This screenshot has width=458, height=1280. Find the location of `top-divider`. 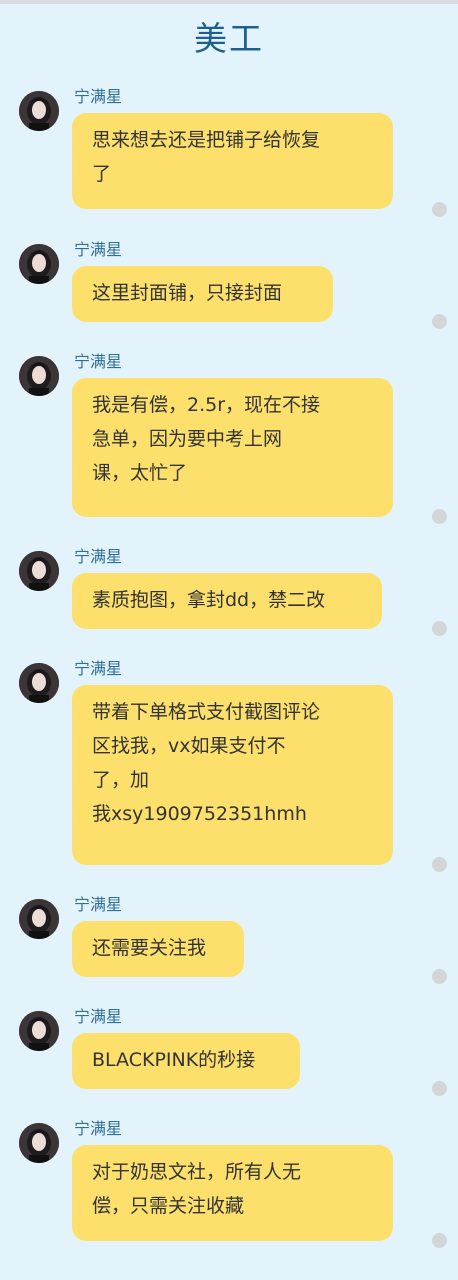

top-divider is located at coordinates (229, 2).